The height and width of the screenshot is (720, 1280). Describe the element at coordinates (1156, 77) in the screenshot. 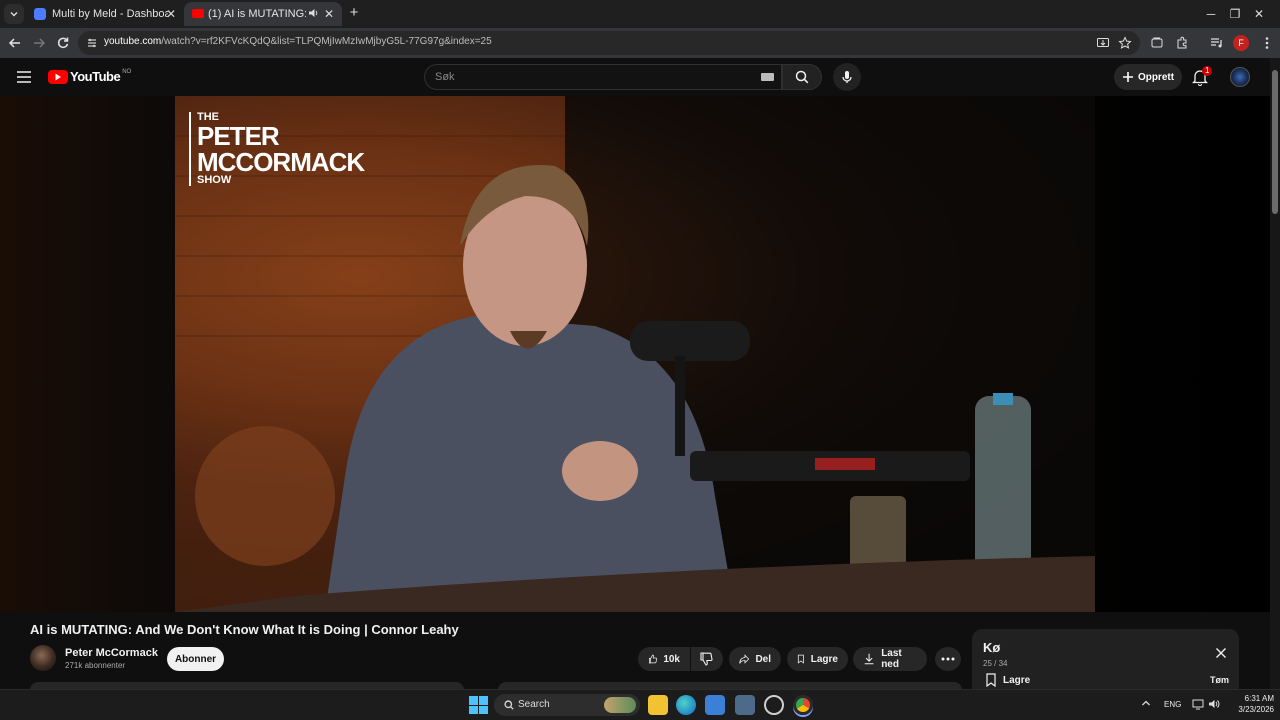

I see `create-label: Opprett` at that location.